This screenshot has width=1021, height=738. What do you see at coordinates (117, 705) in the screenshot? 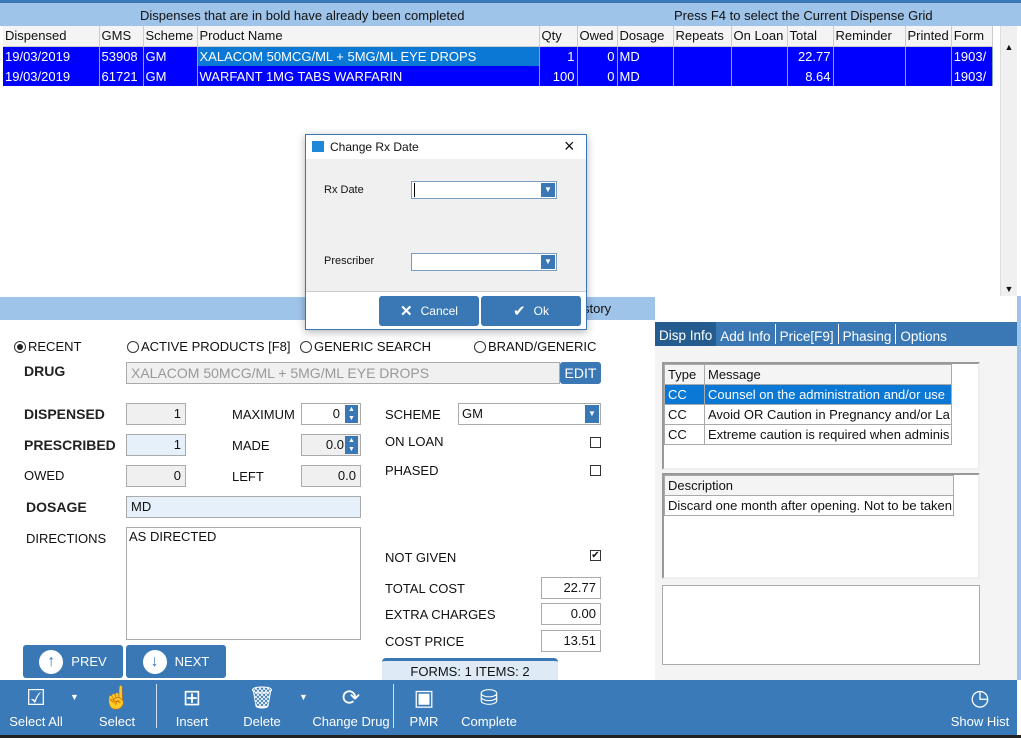
I see `select-button: ☝ Select` at bounding box center [117, 705].